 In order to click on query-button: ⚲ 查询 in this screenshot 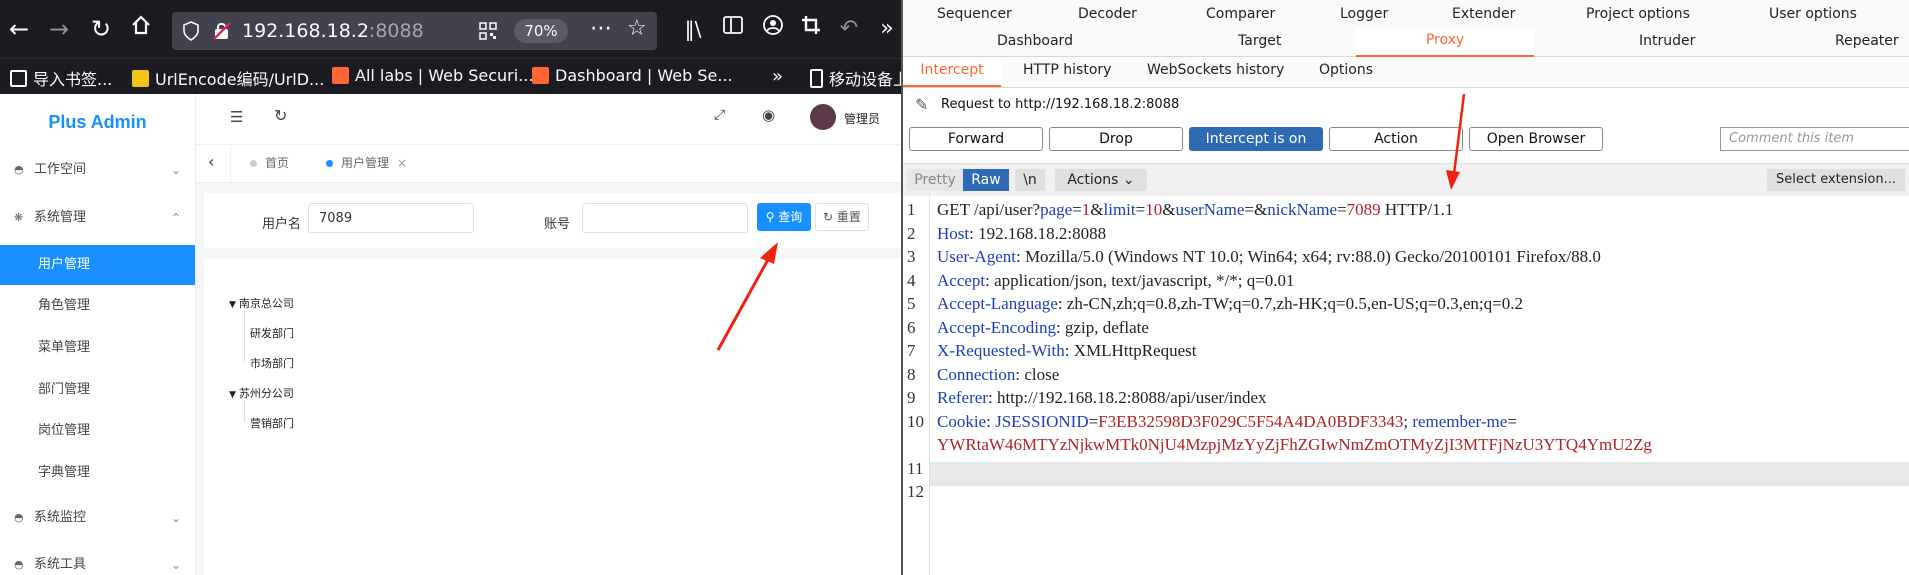, I will do `click(784, 217)`.